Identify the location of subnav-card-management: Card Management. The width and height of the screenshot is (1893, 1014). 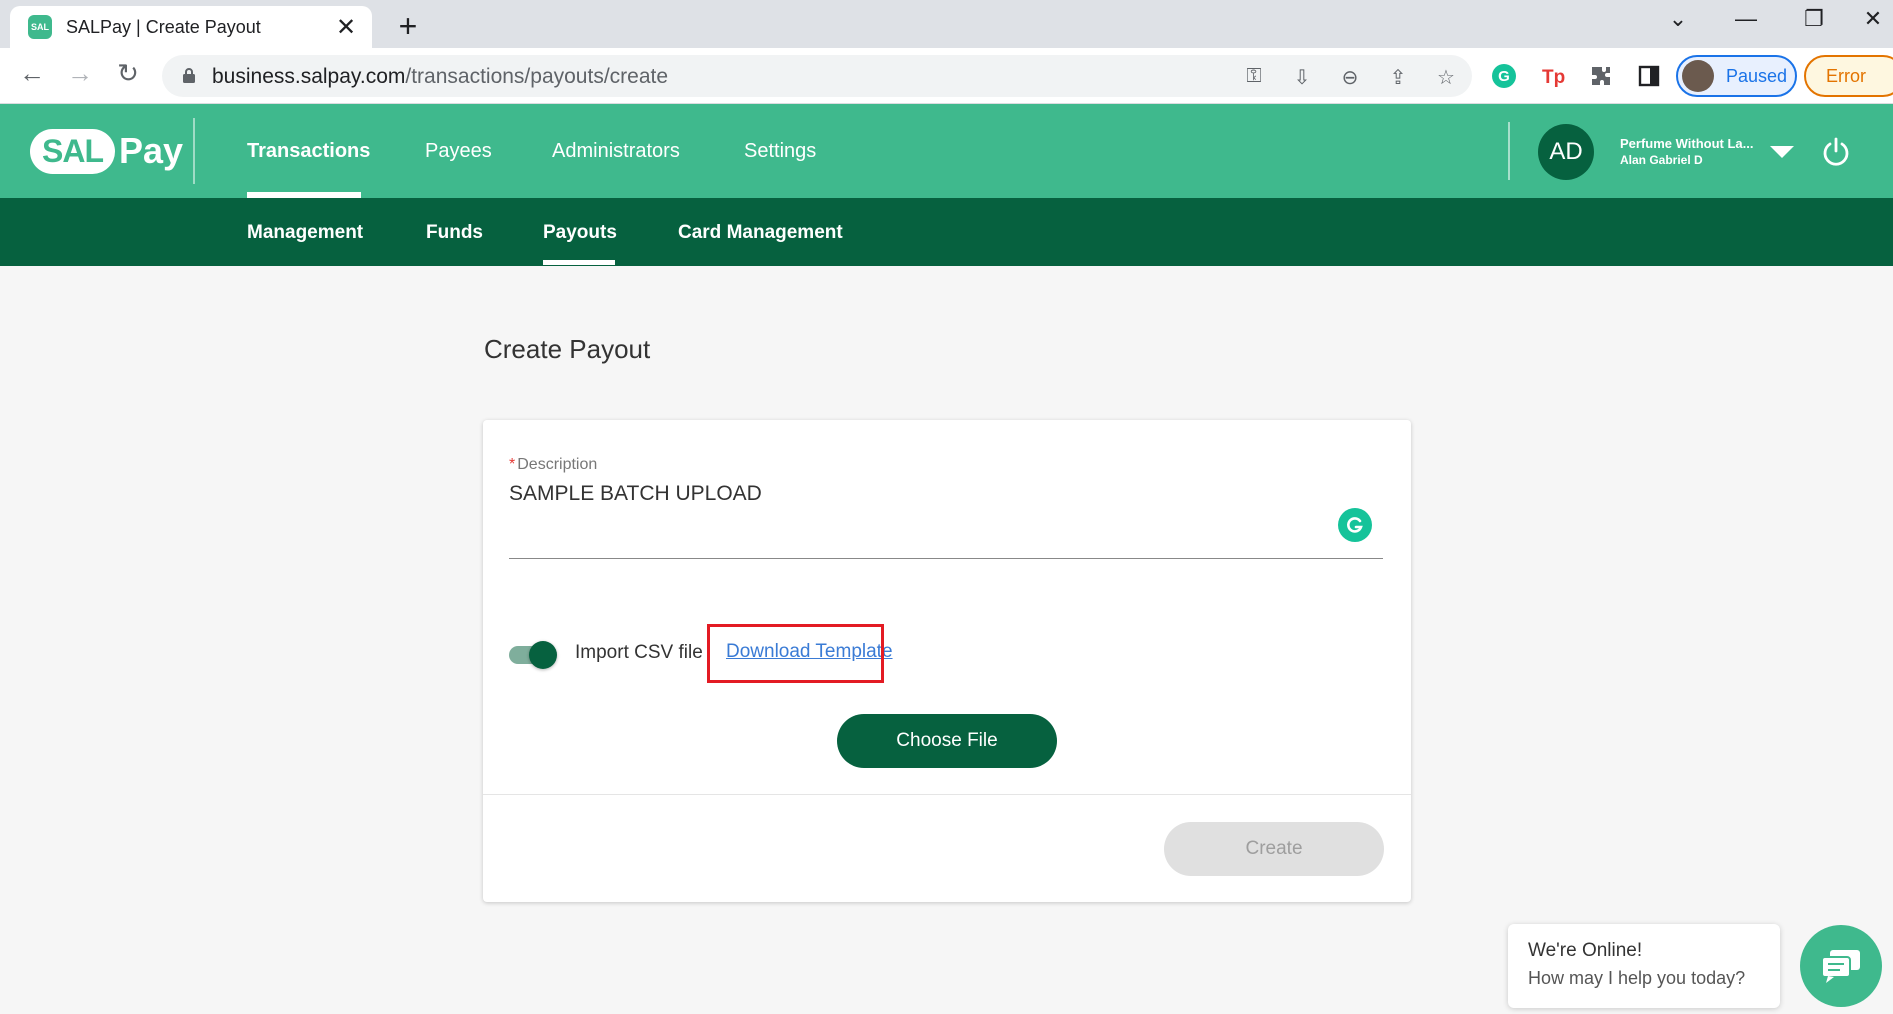
(760, 233).